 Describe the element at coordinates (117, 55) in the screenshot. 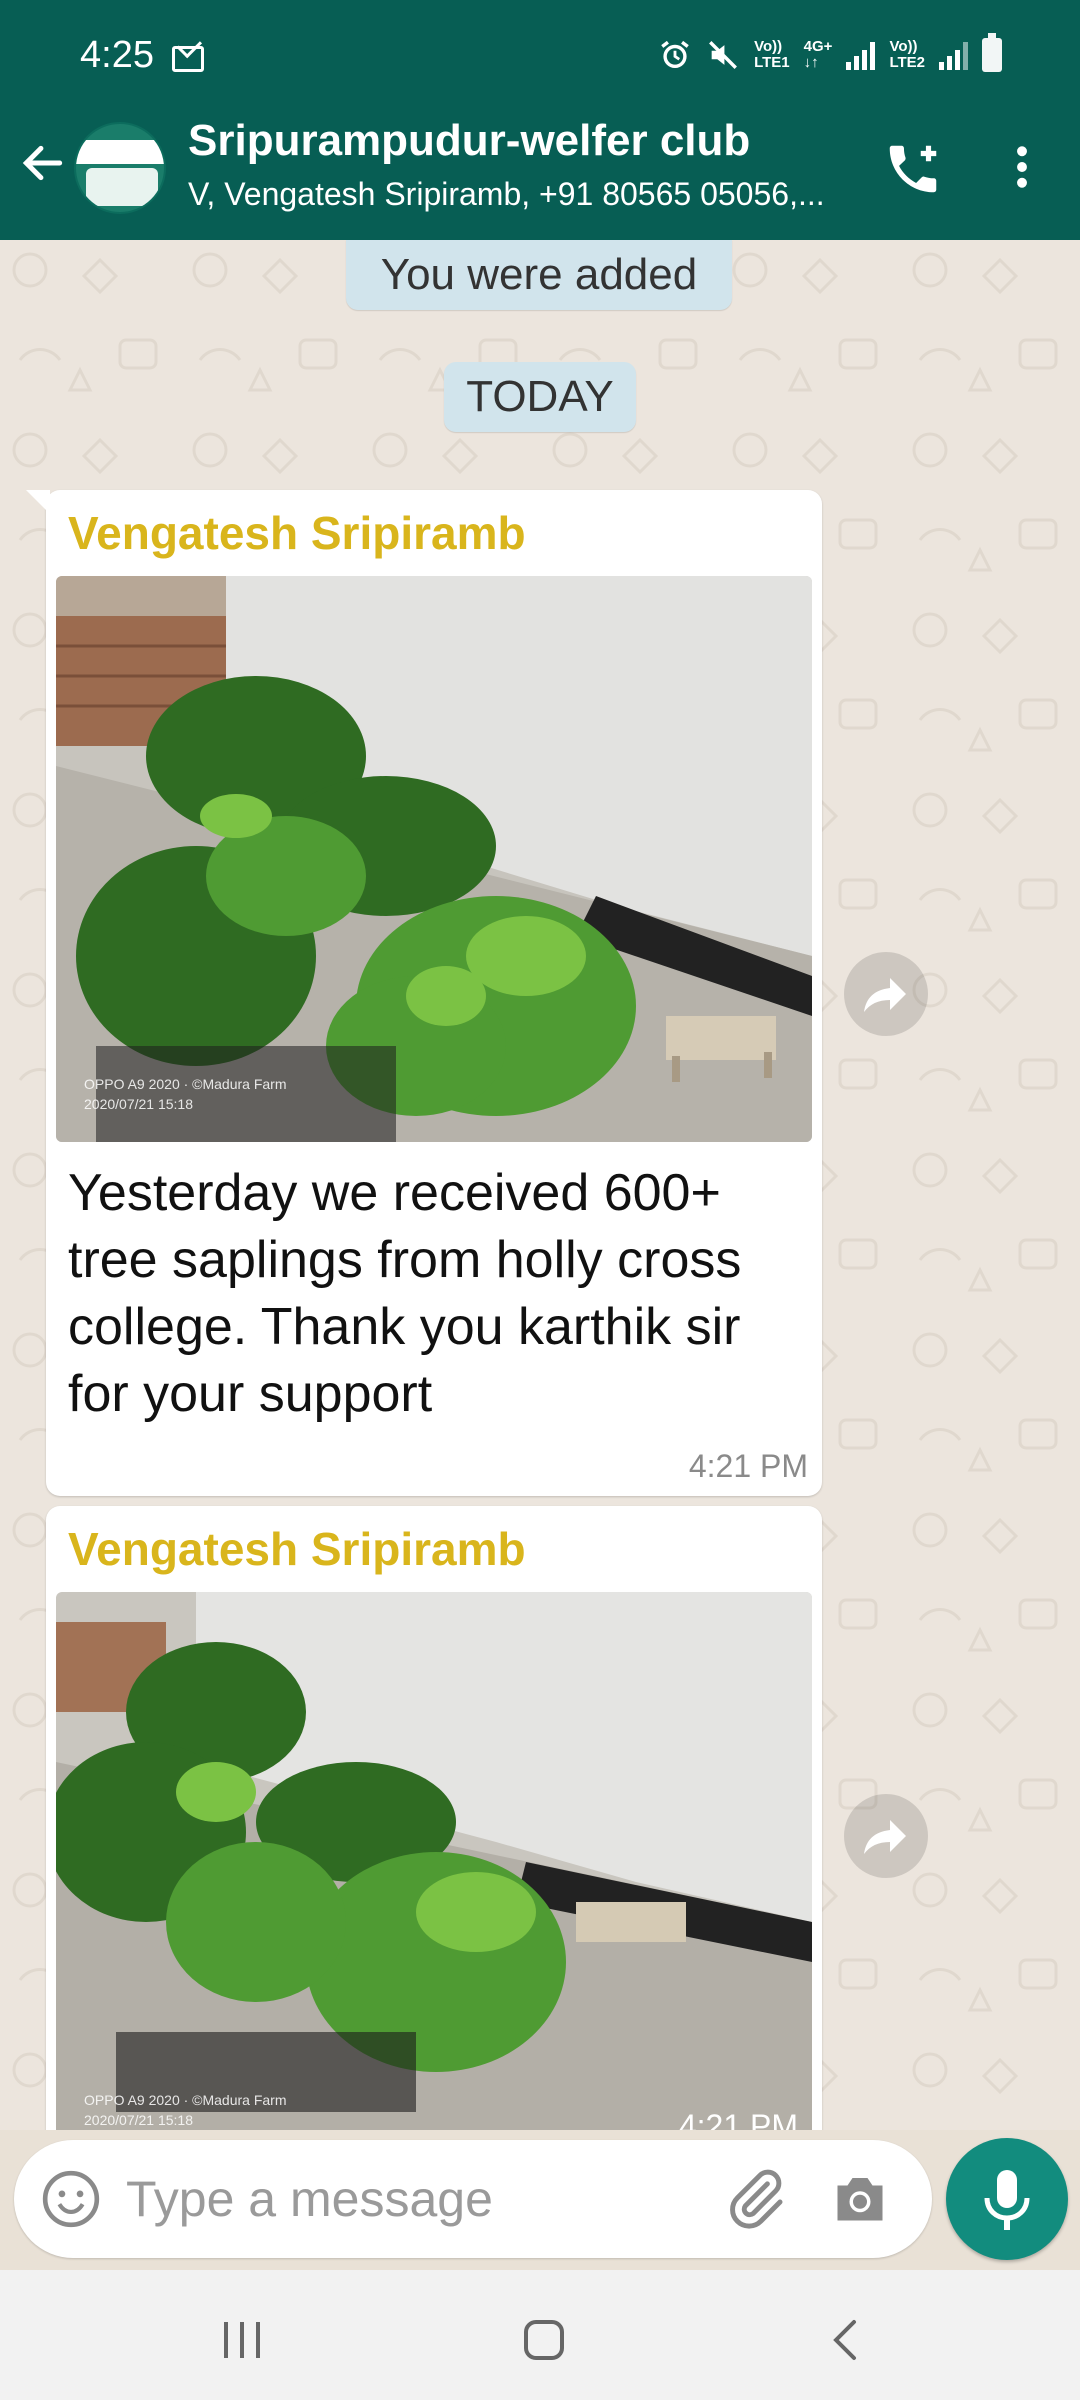

I see `status-time: 4:25` at that location.